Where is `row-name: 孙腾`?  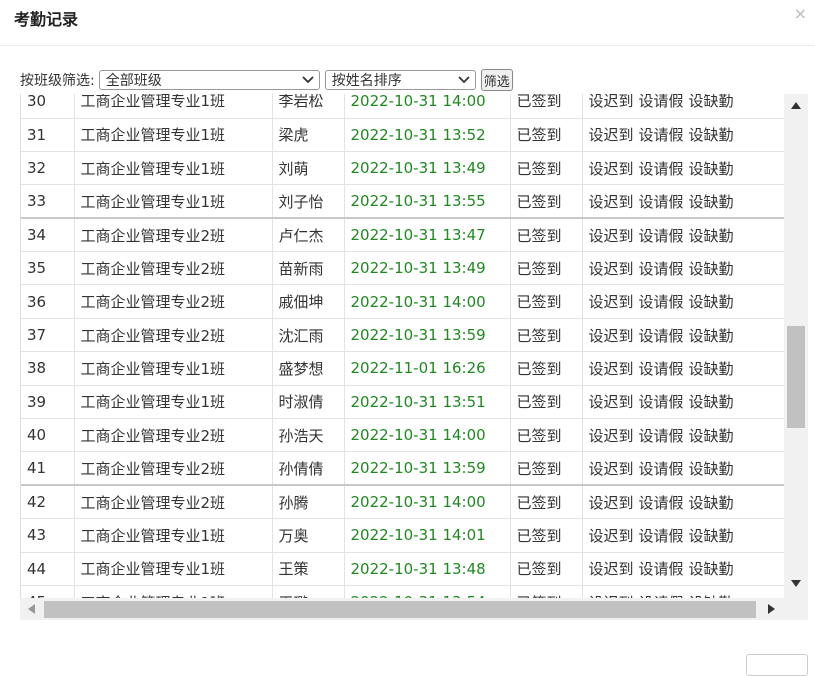 row-name: 孙腾 is located at coordinates (308, 502).